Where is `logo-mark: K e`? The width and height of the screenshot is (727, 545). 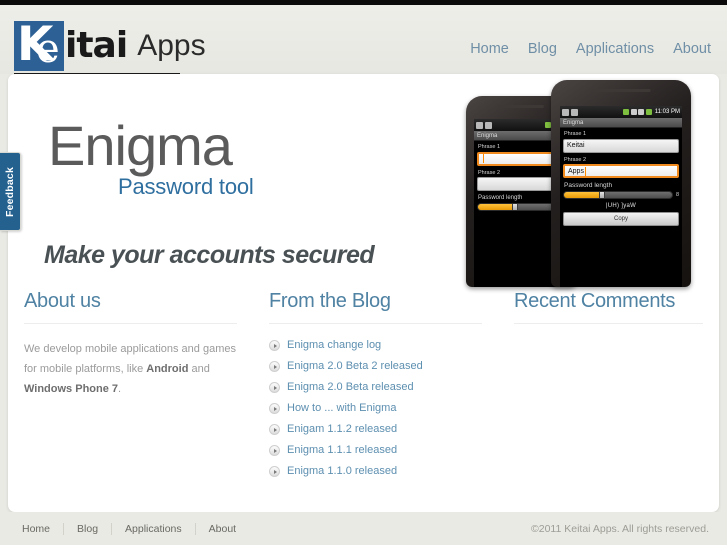
logo-mark: K e is located at coordinates (39, 44).